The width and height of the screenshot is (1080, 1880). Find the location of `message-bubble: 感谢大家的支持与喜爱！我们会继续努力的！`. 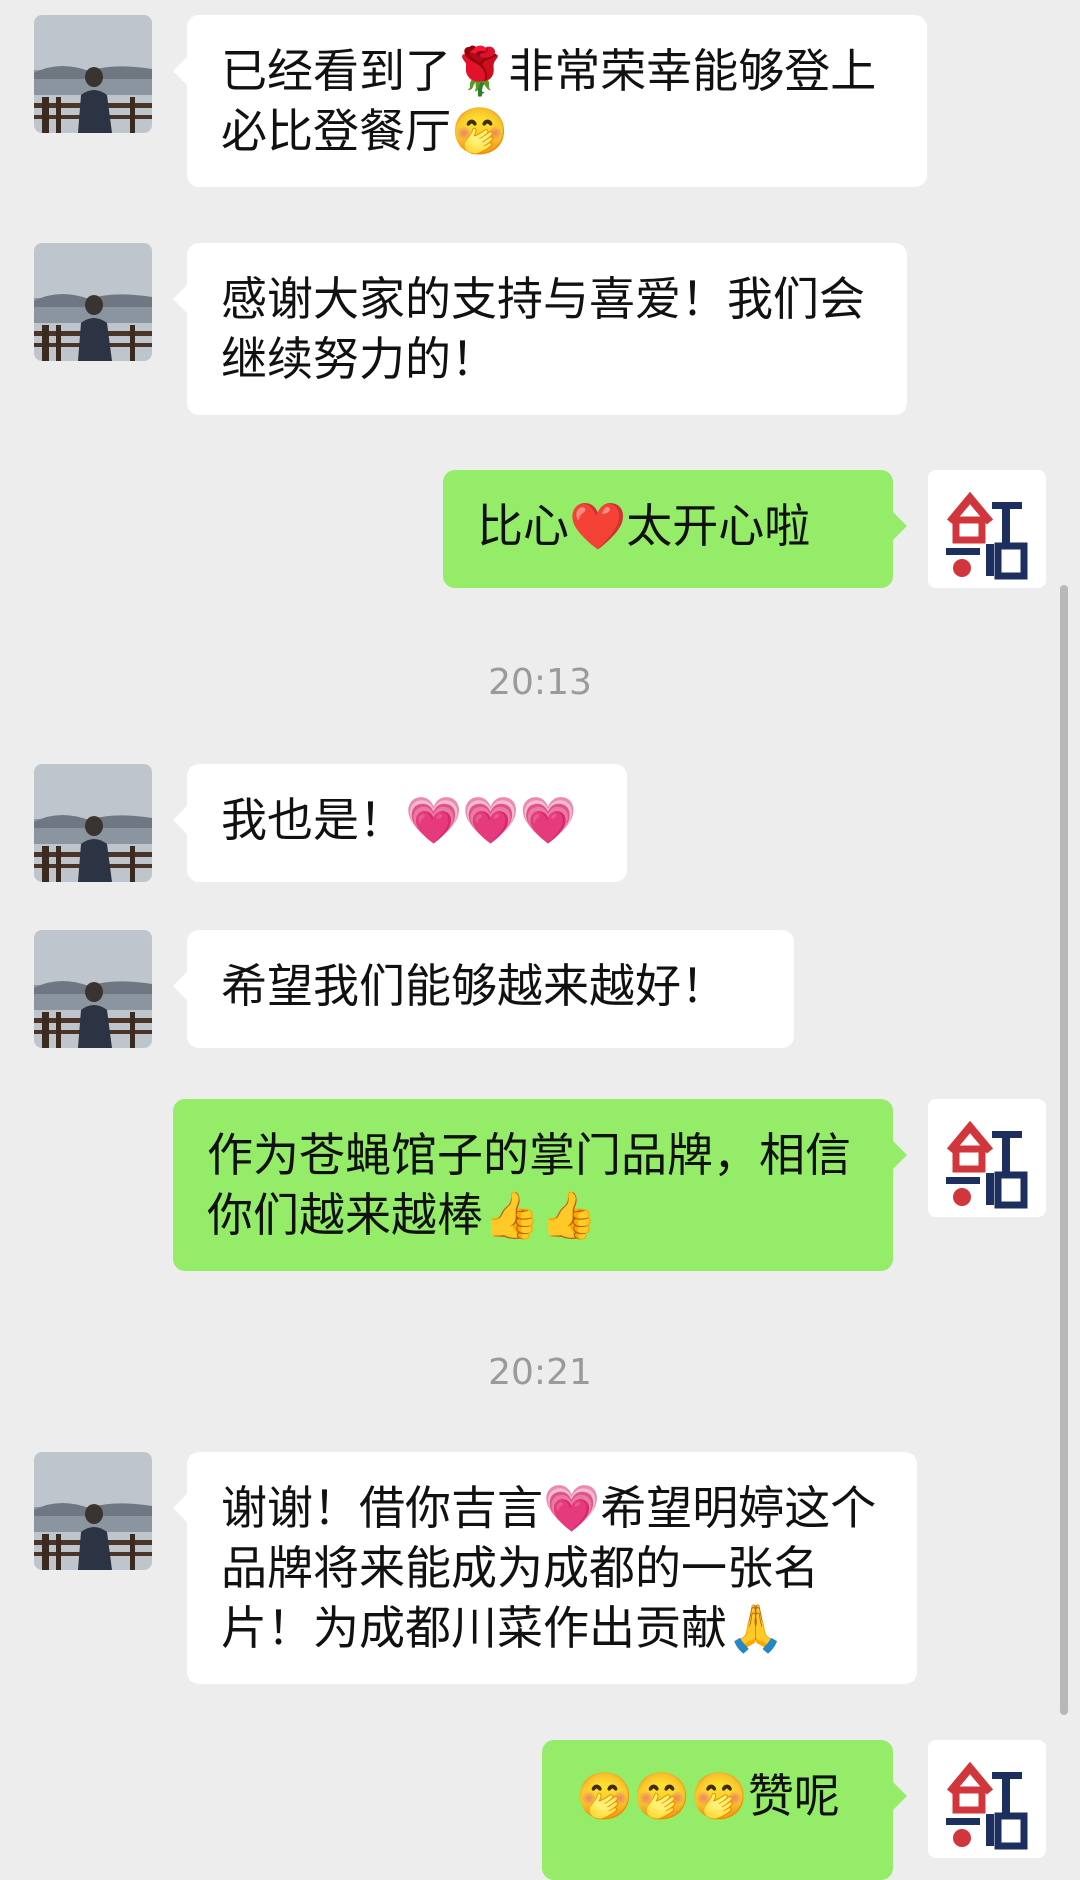

message-bubble: 感谢大家的支持与喜爱！我们会继续努力的！ is located at coordinates (540, 329).